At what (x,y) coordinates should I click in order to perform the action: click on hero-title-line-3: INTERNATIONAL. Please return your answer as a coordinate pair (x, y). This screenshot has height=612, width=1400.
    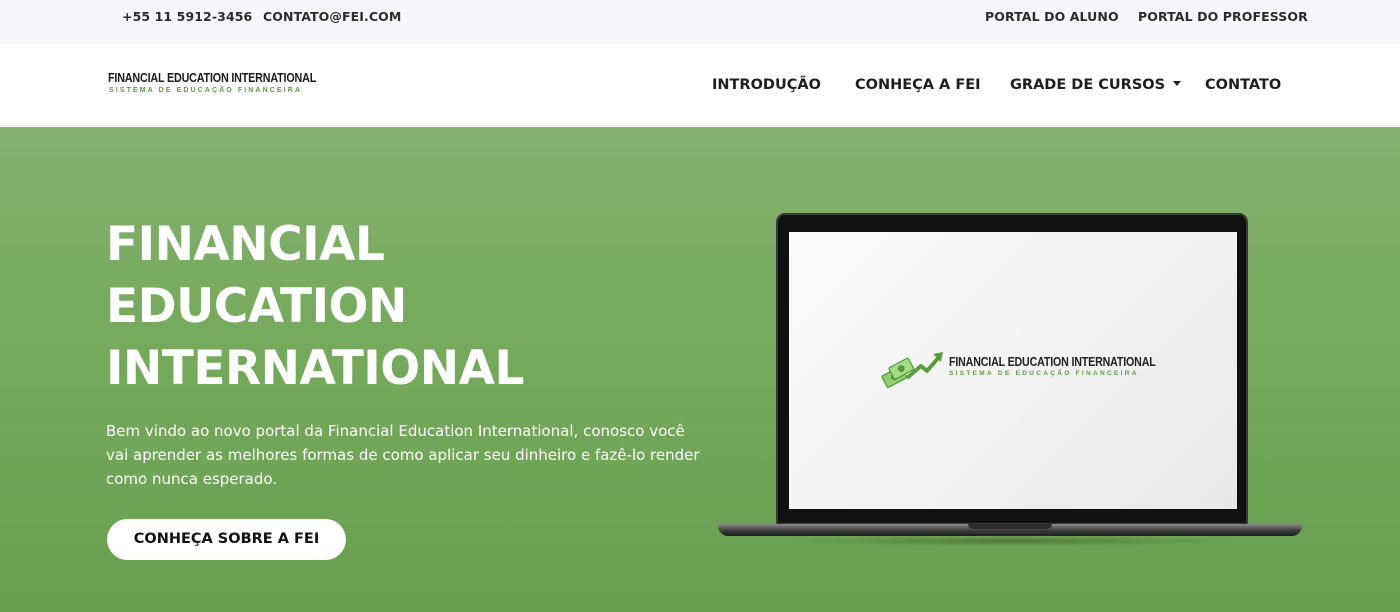
    Looking at the image, I should click on (315, 368).